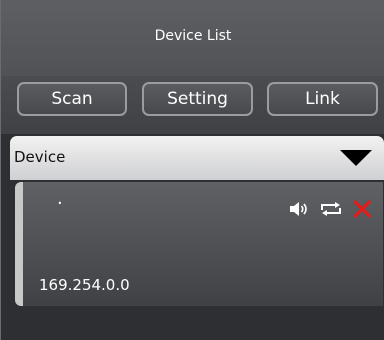 The width and height of the screenshot is (384, 340). I want to click on chevron-down-icon, so click(356, 158).